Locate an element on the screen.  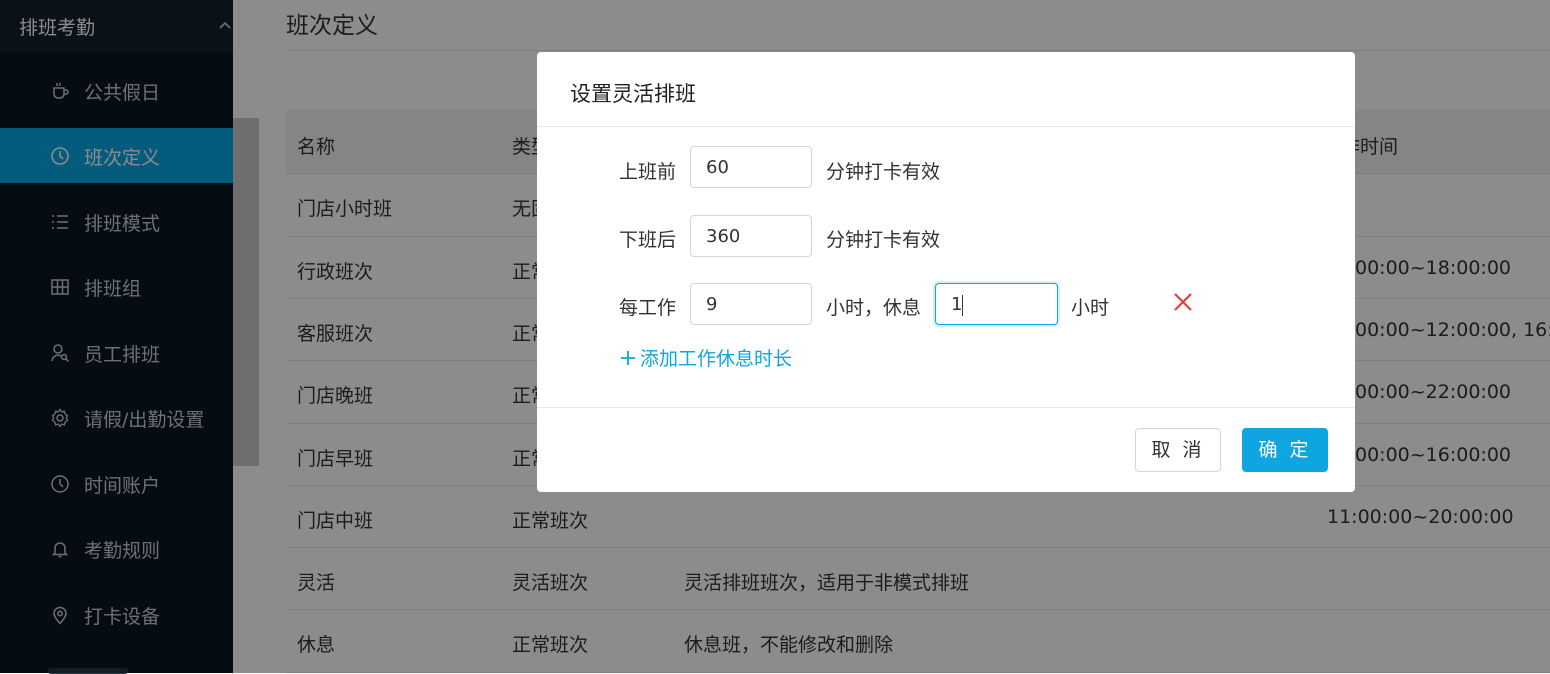
after-work-suffix: 分钟打卡有效 is located at coordinates (883, 240).